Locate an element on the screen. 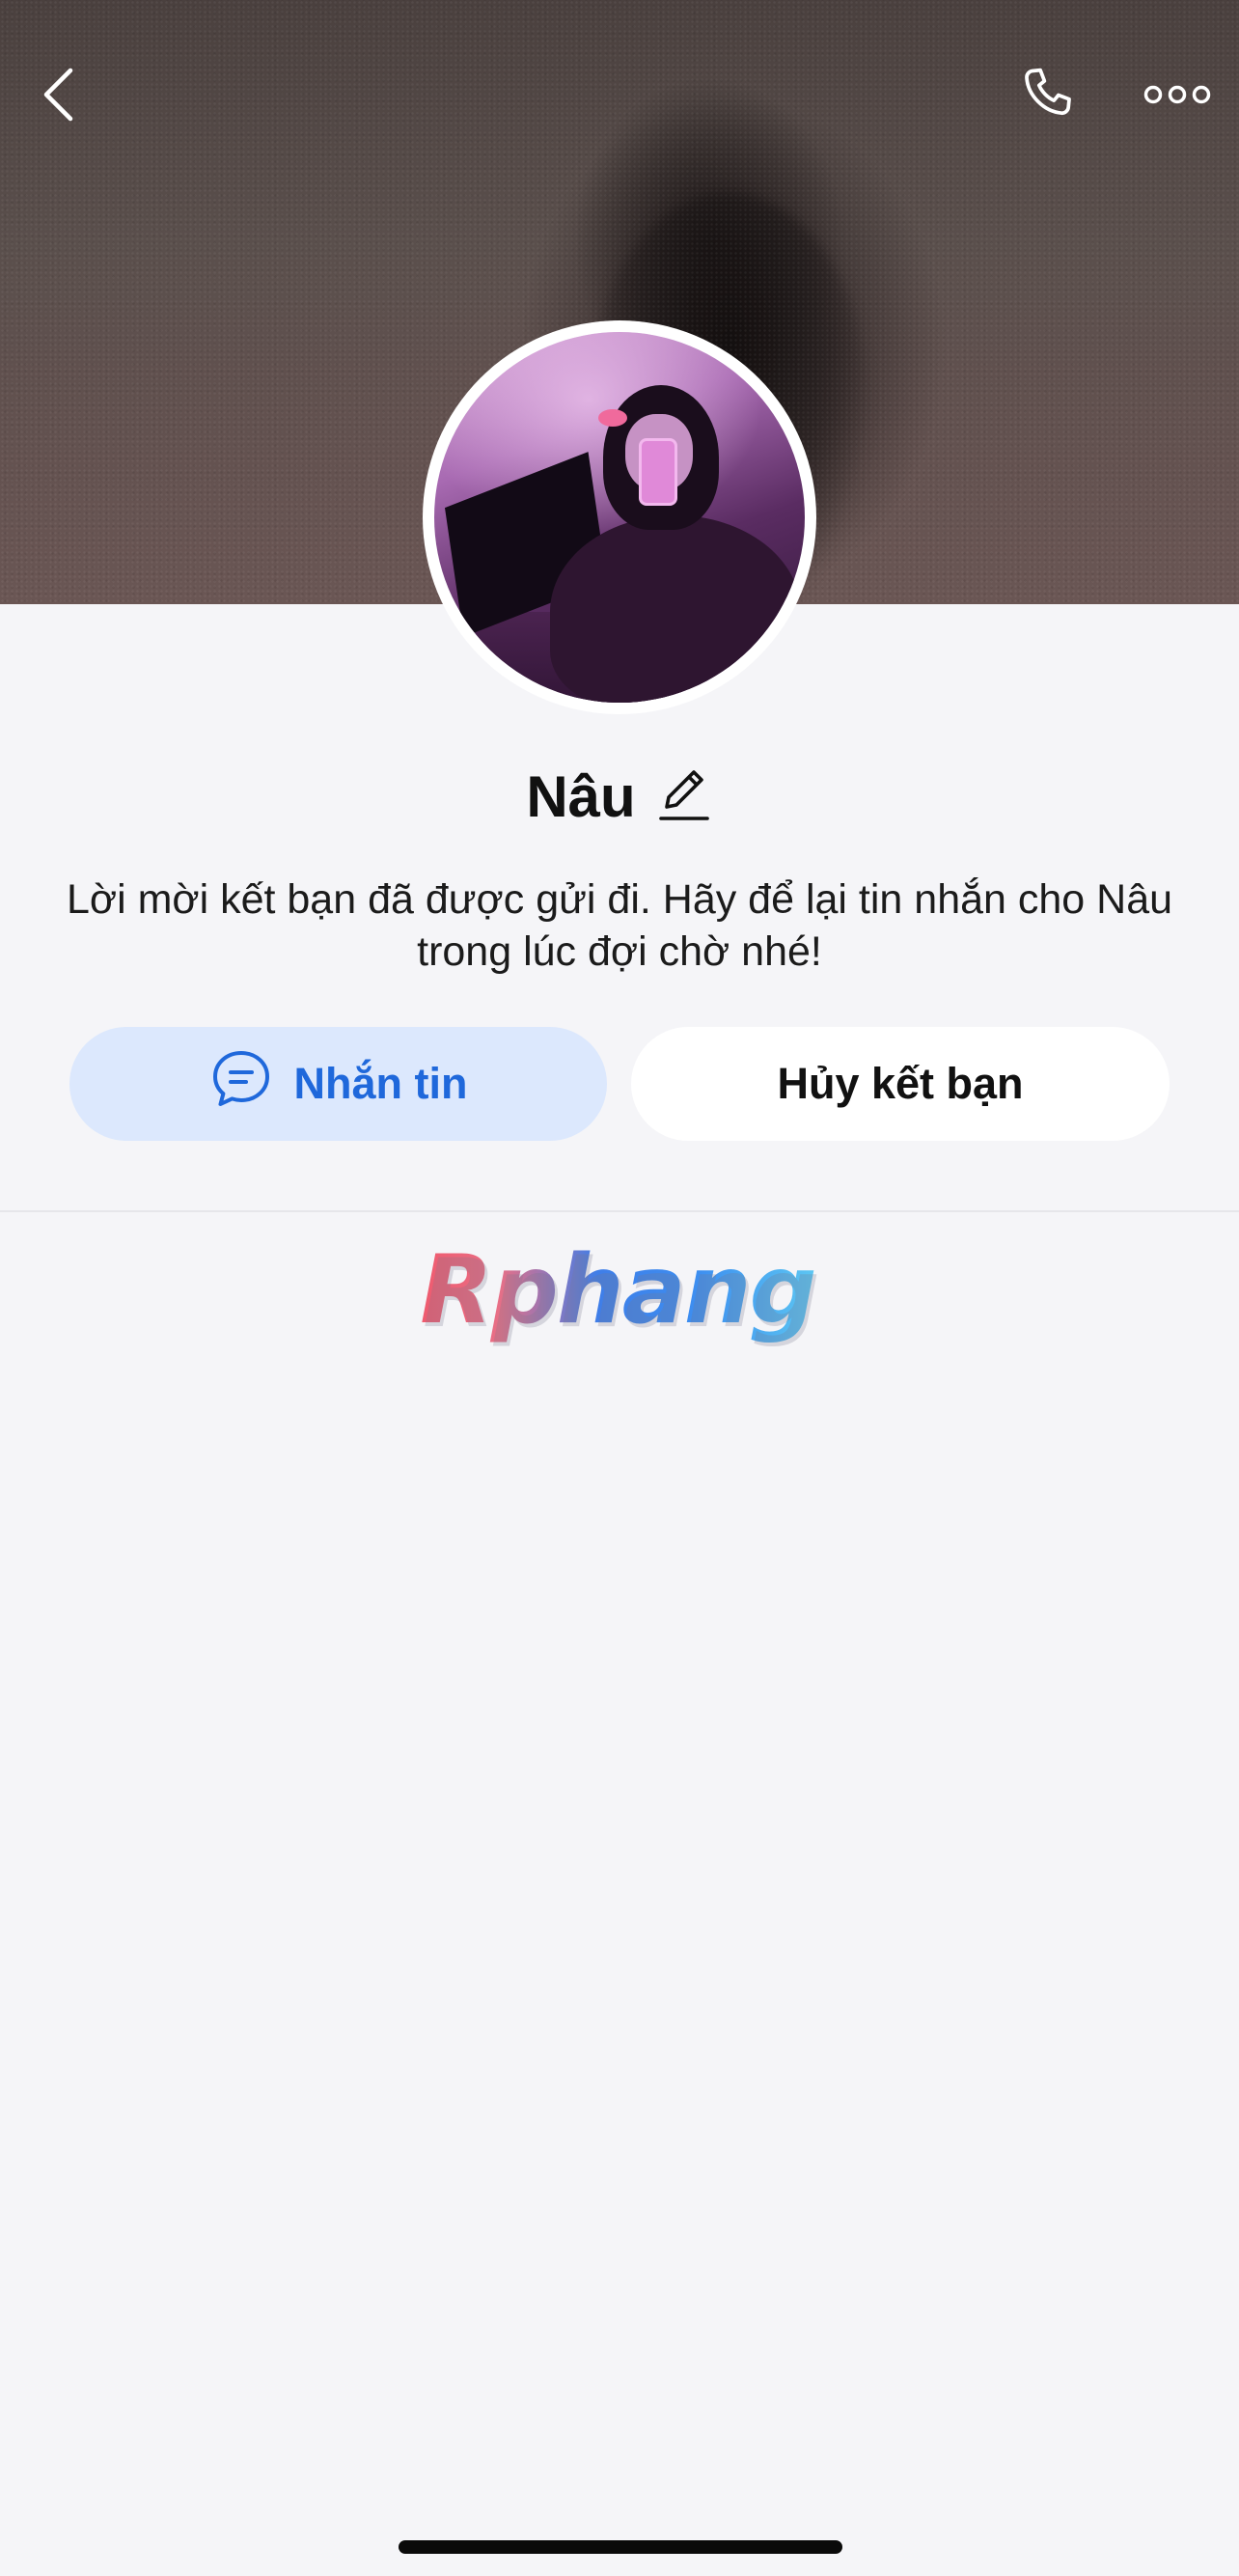  back-button is located at coordinates (58, 96).